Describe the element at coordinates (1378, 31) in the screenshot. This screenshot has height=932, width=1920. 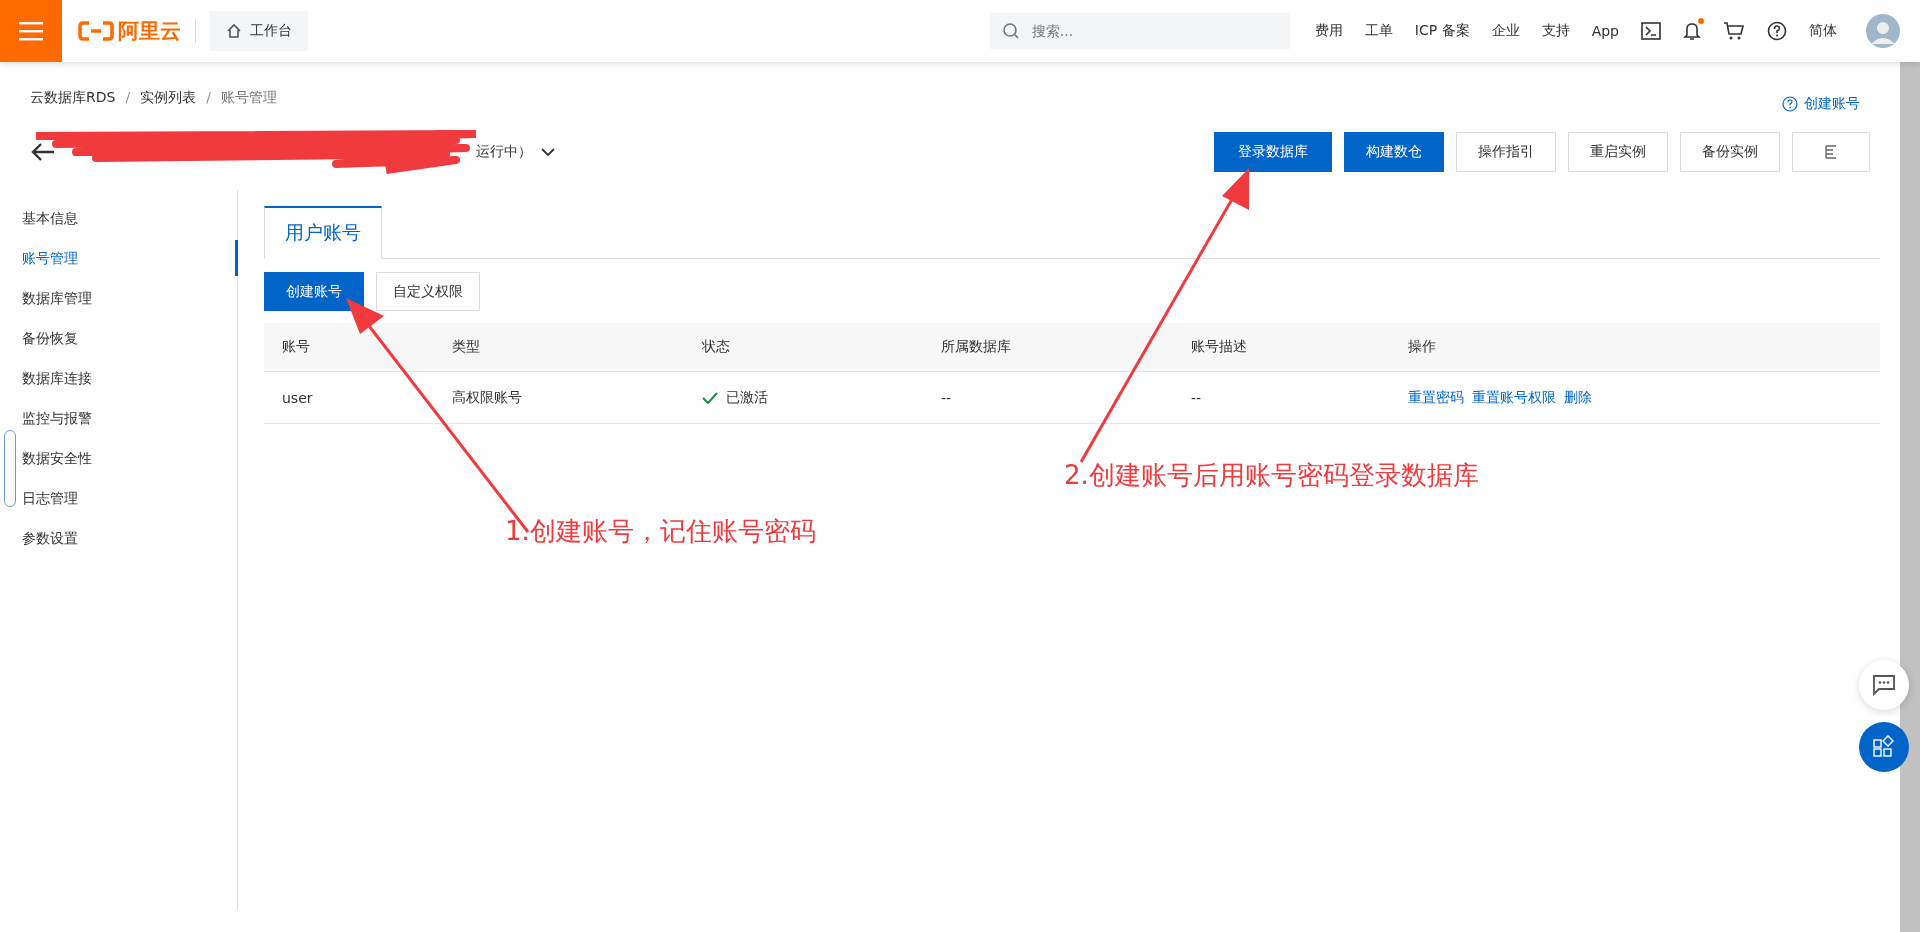
I see `nav-link: 工单` at that location.